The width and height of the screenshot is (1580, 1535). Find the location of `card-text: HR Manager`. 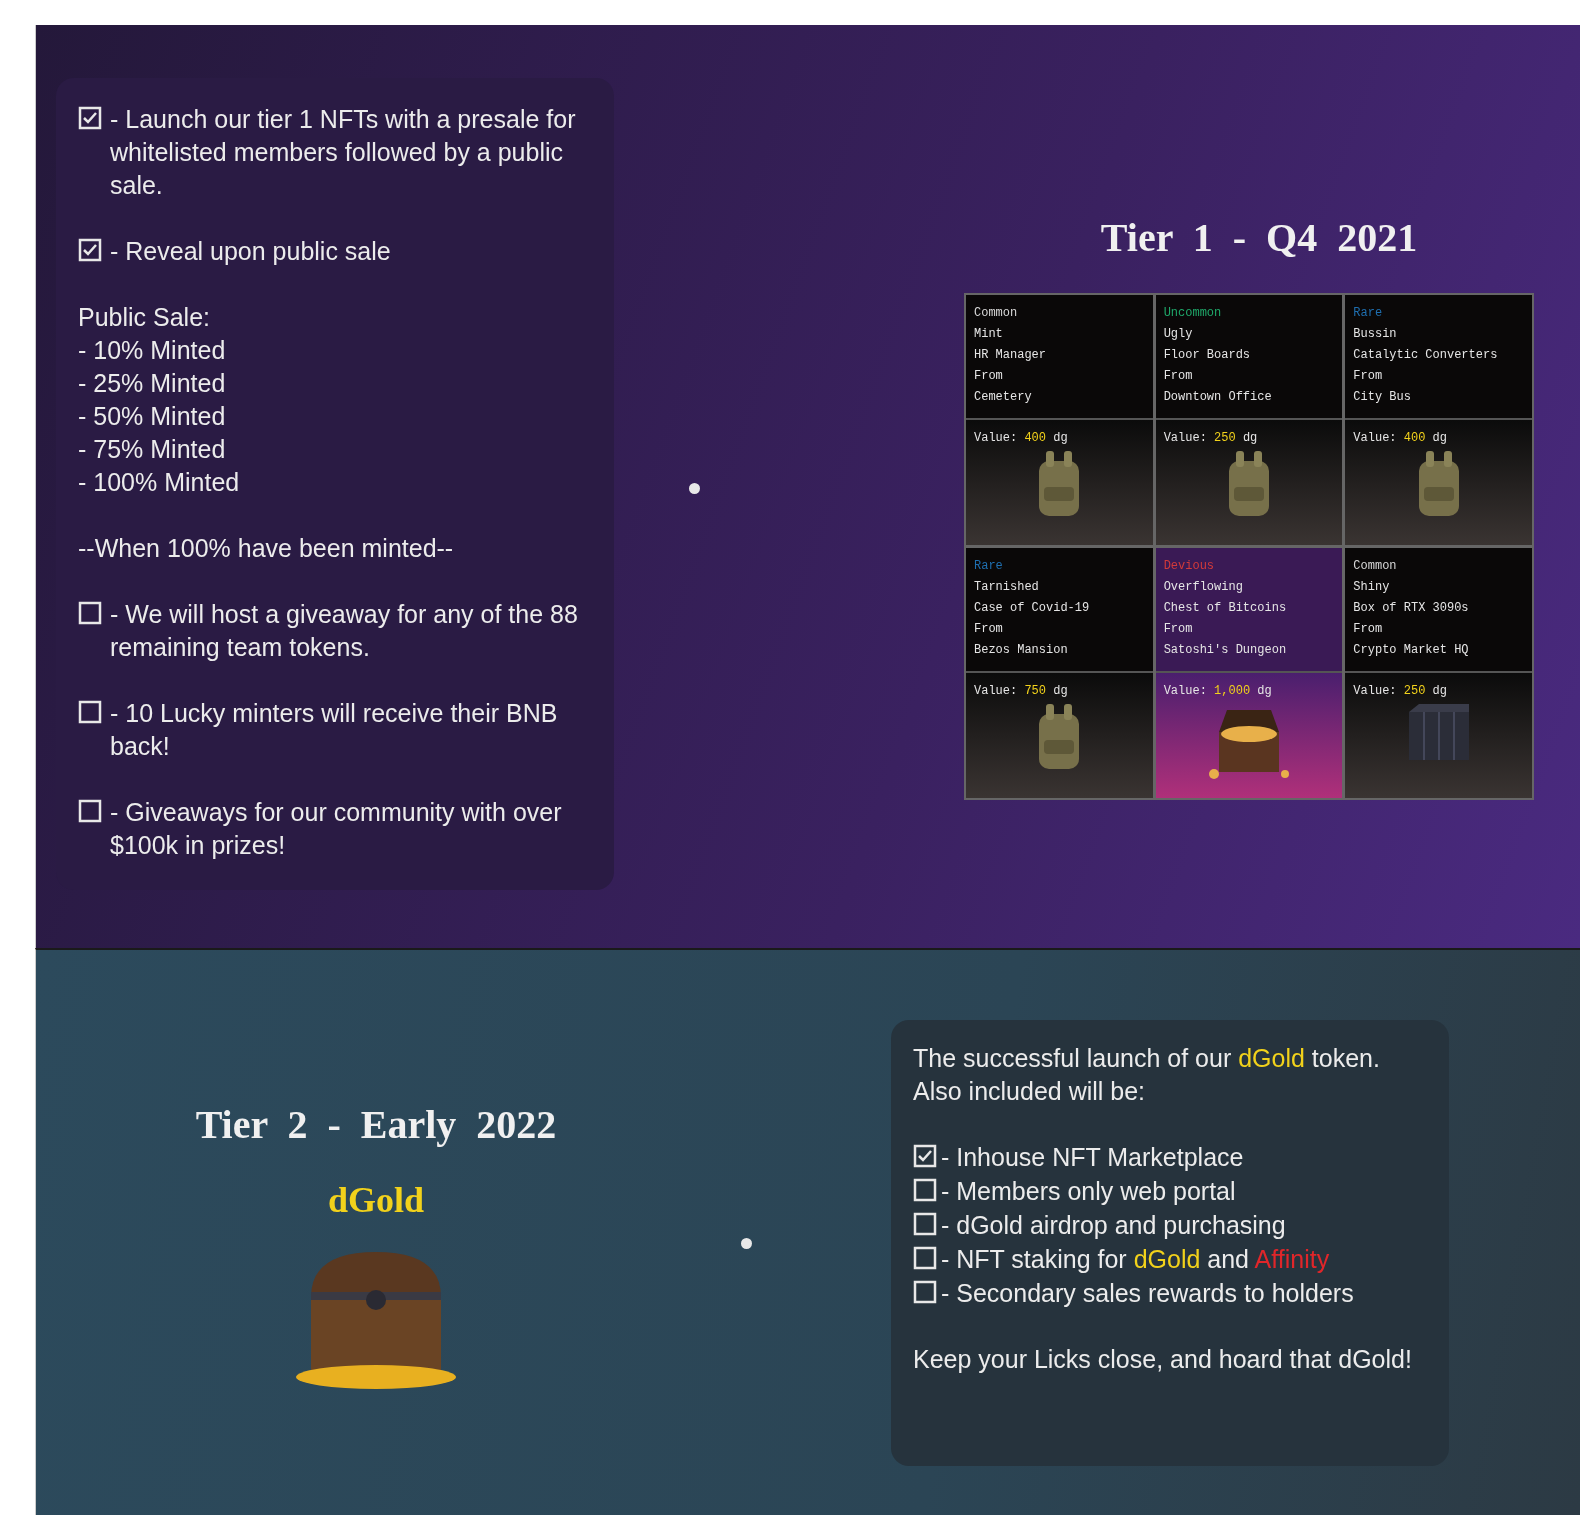

card-text: HR Manager is located at coordinates (1010, 355).